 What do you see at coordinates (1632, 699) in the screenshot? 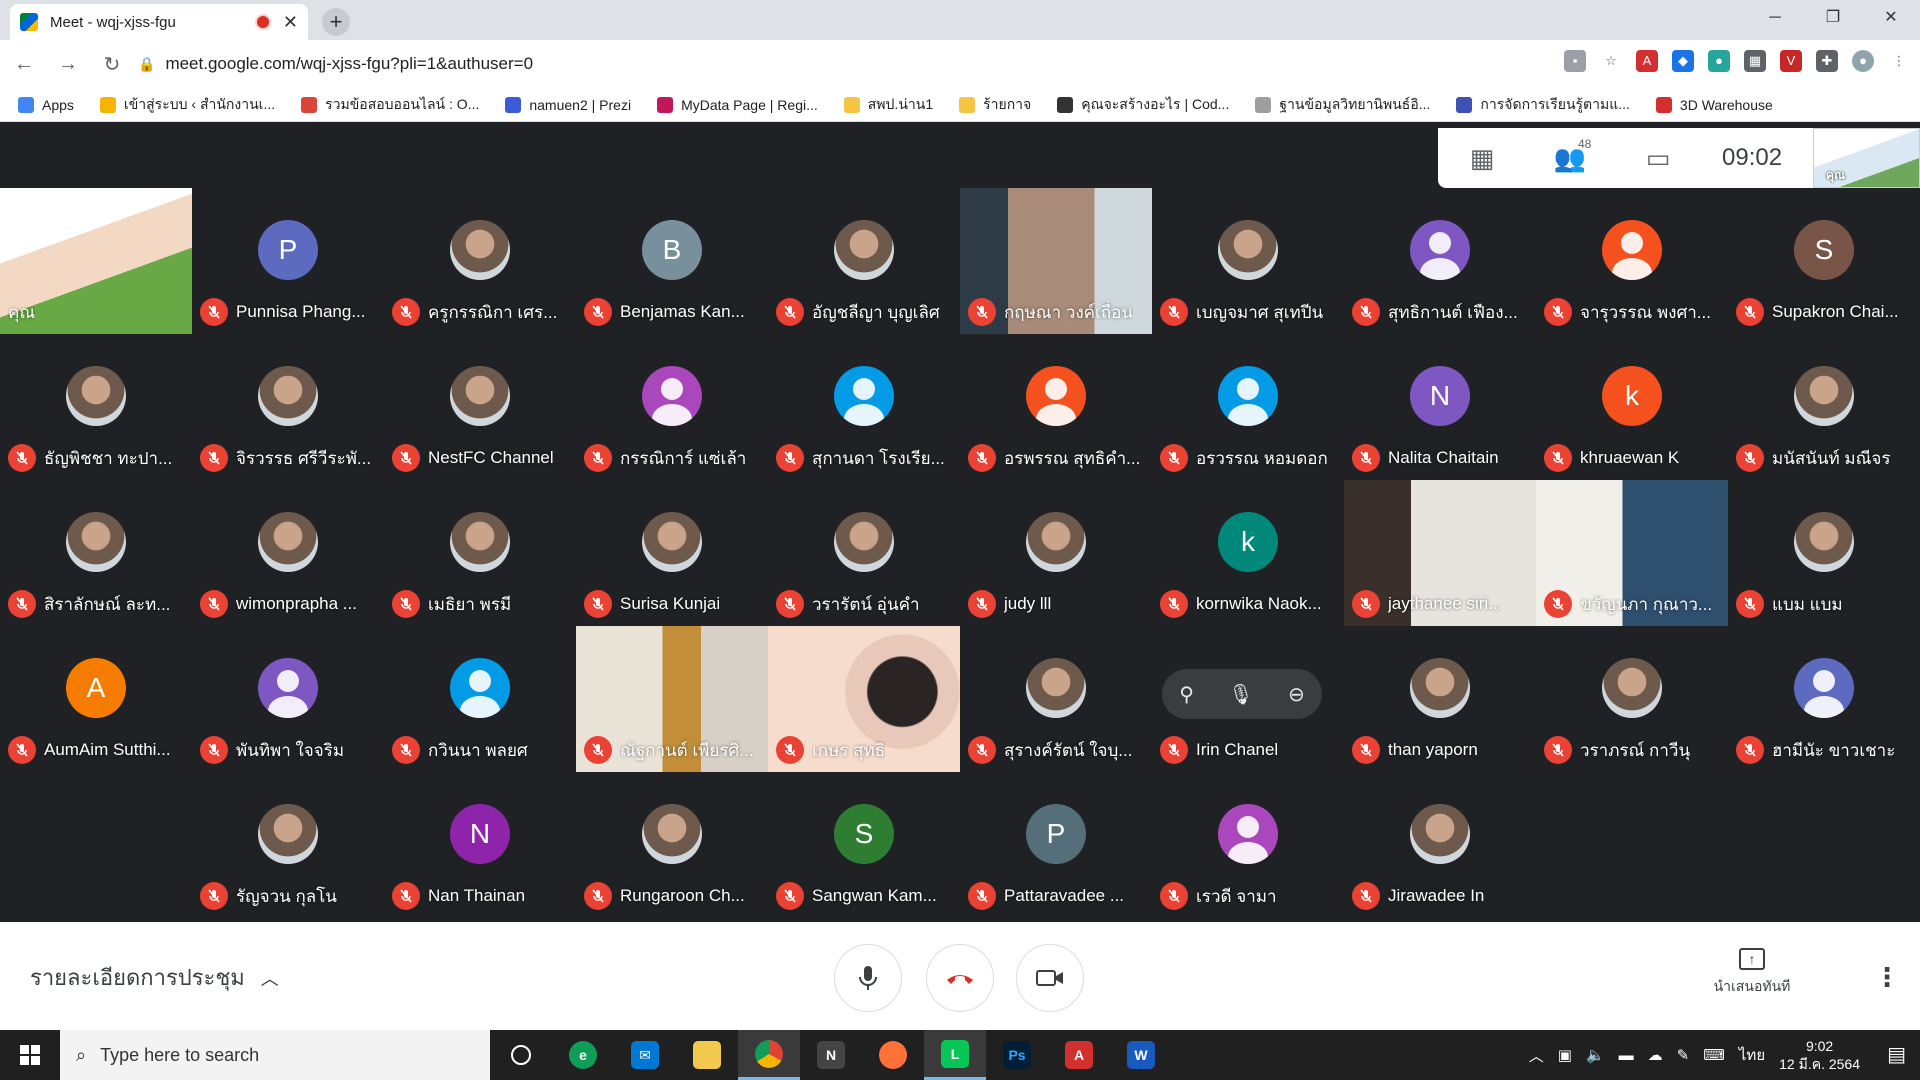
I see `participant-tile: วราภรณ์ กาวีนุ` at bounding box center [1632, 699].